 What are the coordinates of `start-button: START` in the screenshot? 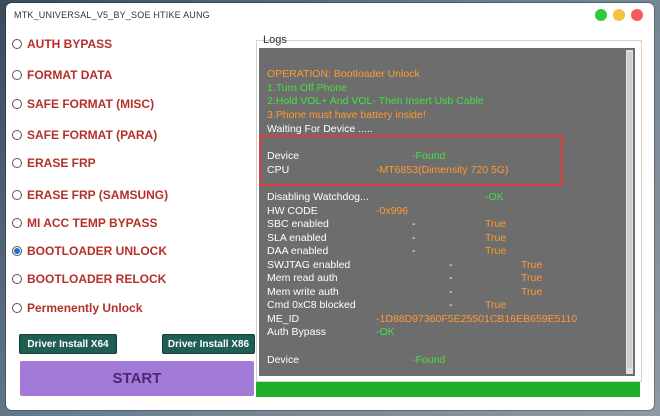 It's located at (137, 378).